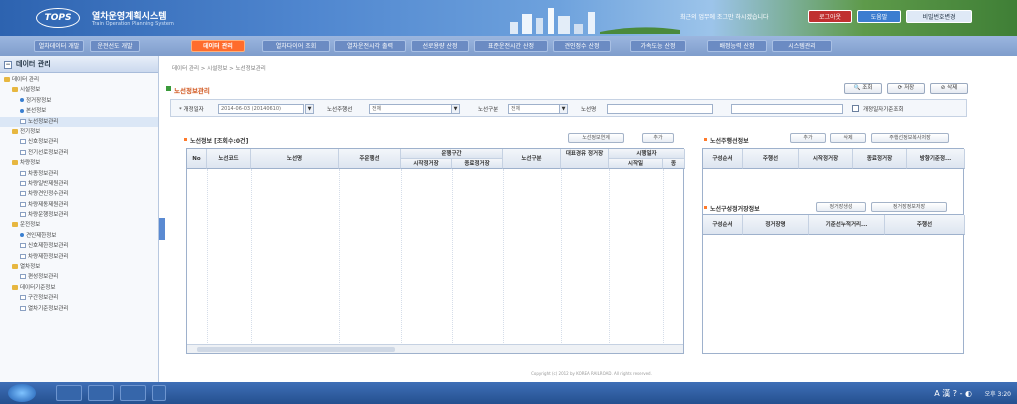 The image size is (1017, 404). What do you see at coordinates (79, 288) in the screenshot?
I see `sidebar-item: 데이터기준정보` at bounding box center [79, 288].